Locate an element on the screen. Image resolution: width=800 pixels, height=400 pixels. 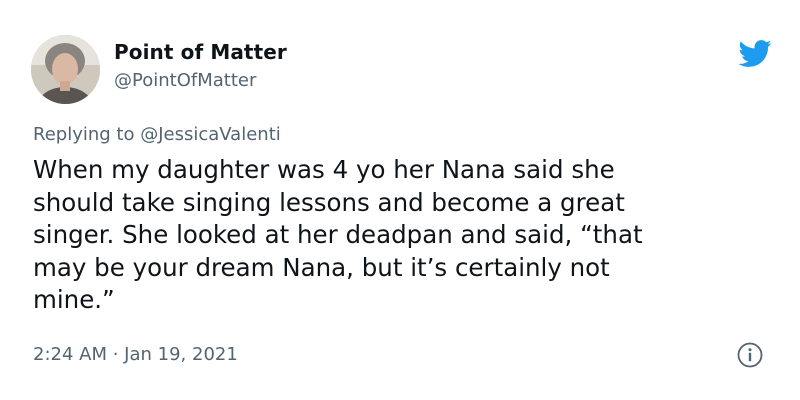
replying-to: Replying to @JessicaValenti is located at coordinates (157, 134).